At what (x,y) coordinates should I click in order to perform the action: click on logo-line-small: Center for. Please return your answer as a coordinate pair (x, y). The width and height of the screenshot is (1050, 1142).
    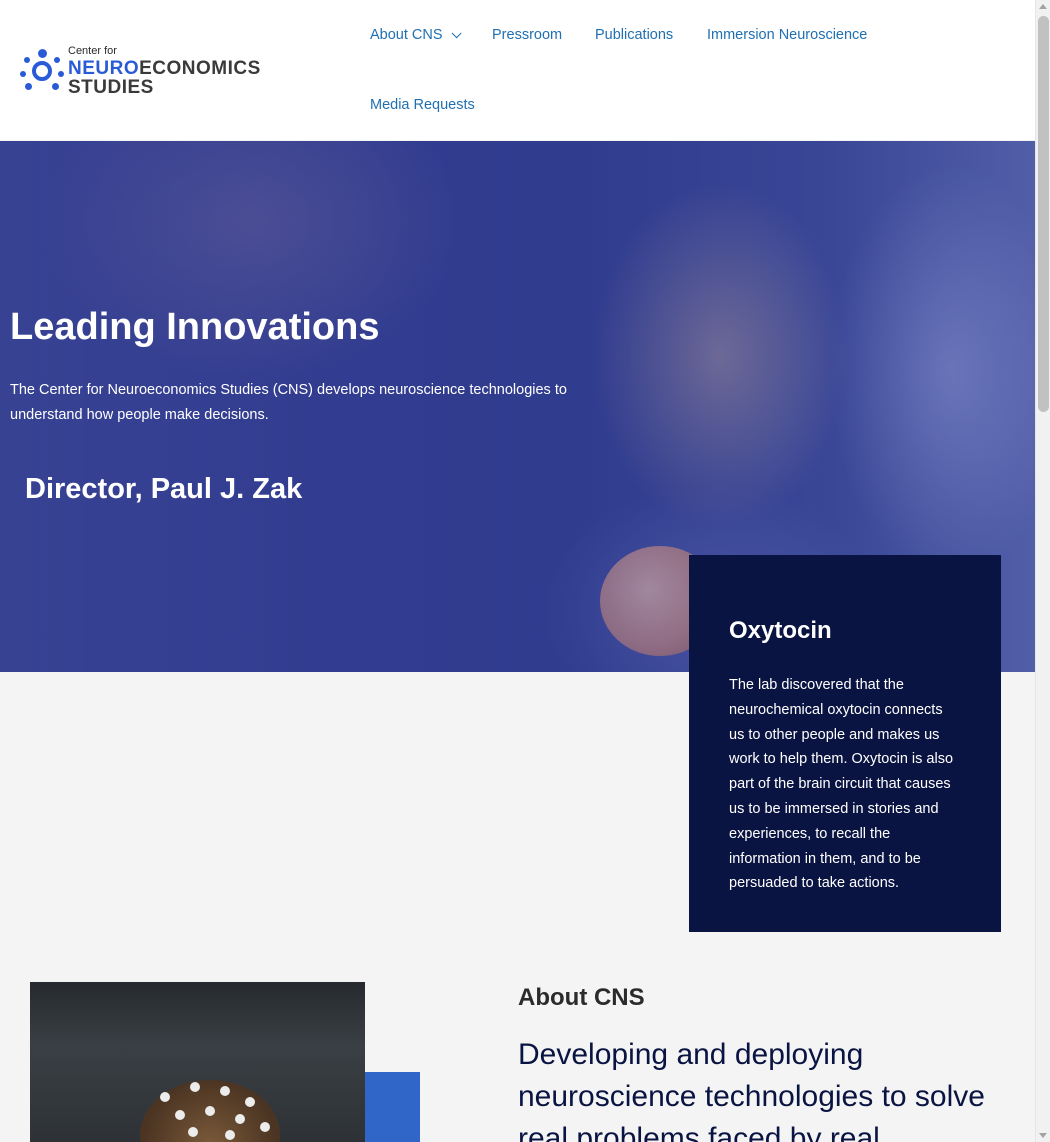
    Looking at the image, I should click on (92, 50).